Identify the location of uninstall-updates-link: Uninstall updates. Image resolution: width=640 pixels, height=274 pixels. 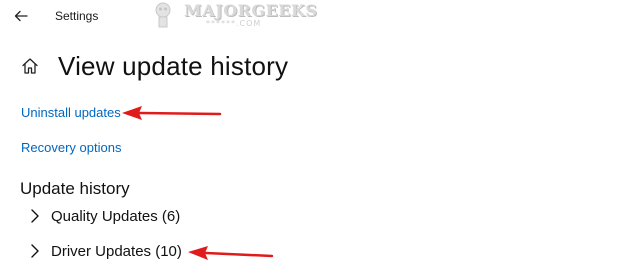
(71, 112).